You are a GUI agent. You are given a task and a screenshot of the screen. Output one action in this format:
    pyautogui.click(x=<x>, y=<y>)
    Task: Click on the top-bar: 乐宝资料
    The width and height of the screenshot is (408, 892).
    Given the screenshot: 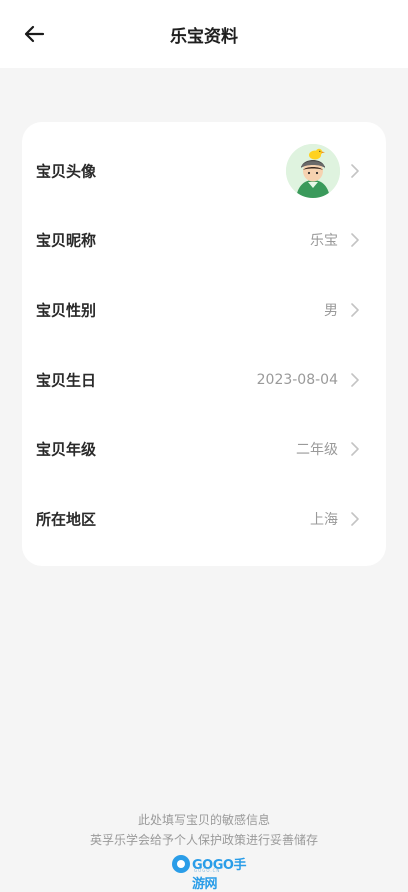 What is the action you would take?
    pyautogui.click(x=204, y=34)
    